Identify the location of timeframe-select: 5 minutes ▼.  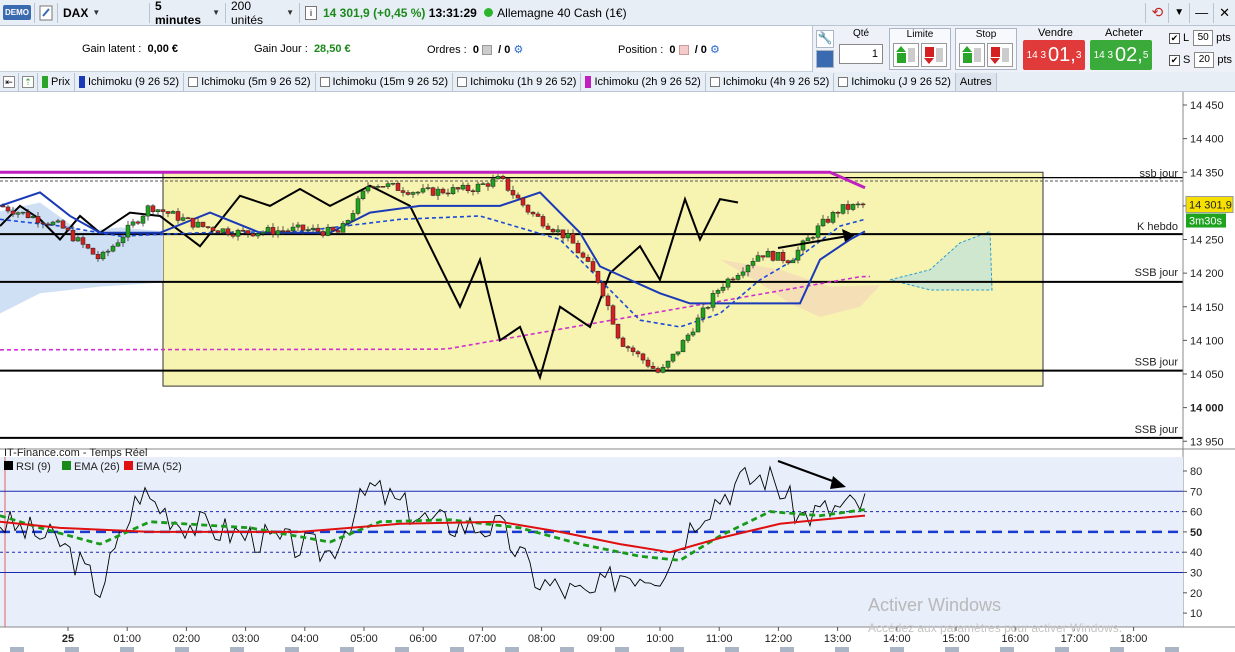
(188, 13).